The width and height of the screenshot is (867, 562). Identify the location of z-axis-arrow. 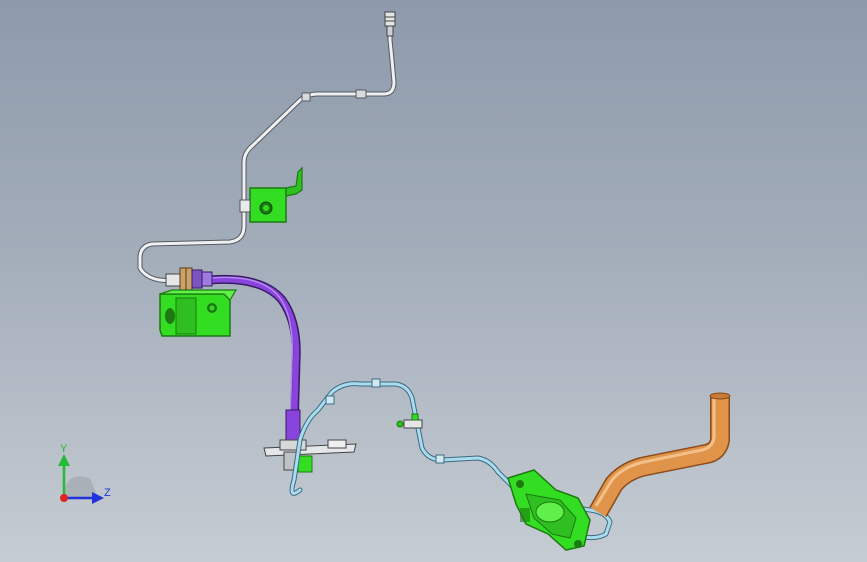
(98, 498).